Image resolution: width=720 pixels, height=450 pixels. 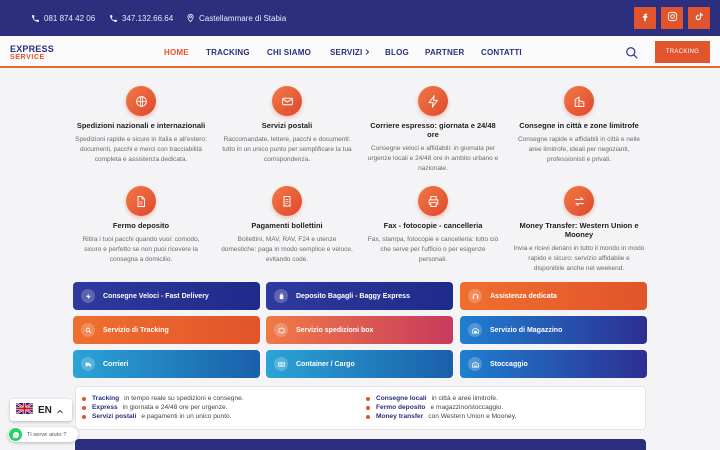 I want to click on tracking-button: TRACKING, so click(x=682, y=52).